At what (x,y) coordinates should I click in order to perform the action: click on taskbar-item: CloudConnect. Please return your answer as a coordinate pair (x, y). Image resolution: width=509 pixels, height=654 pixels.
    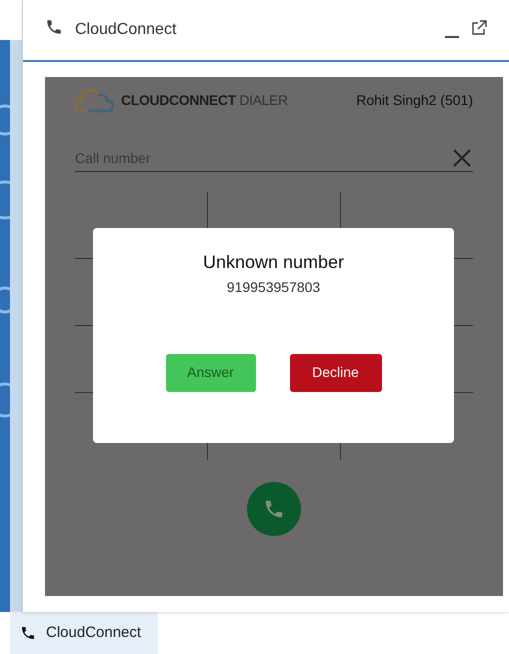
    Looking at the image, I should click on (84, 633).